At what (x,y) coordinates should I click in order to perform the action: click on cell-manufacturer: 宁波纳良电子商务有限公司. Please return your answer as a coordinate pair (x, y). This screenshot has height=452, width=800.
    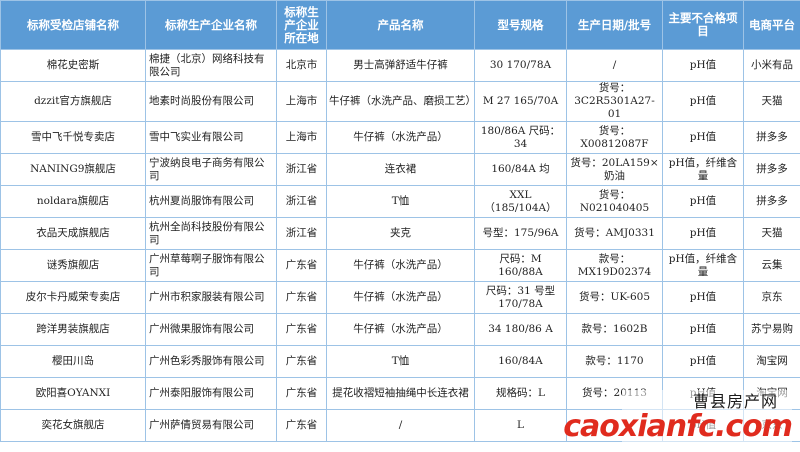
    Looking at the image, I should click on (211, 169).